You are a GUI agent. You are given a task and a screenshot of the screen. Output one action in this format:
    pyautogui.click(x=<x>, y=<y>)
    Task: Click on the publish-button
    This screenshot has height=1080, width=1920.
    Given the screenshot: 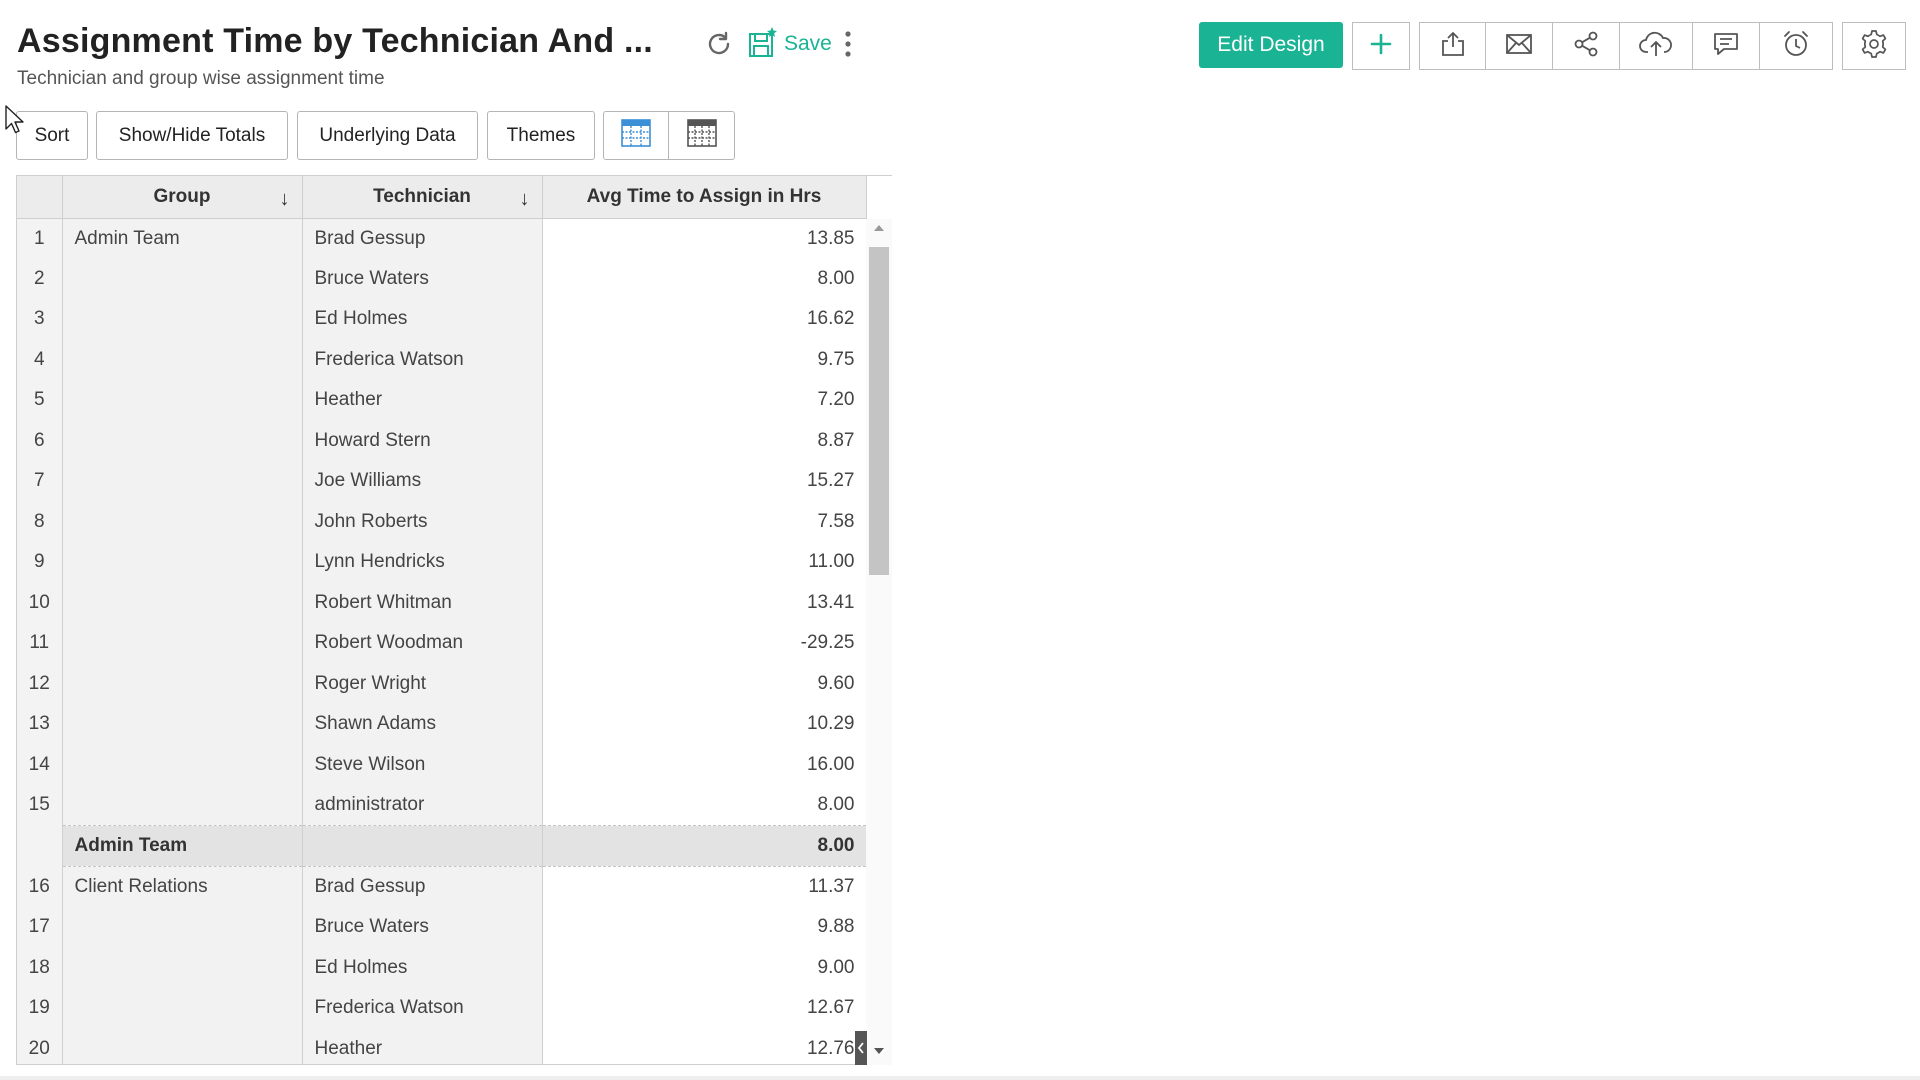 What is the action you would take?
    pyautogui.click(x=1656, y=46)
    